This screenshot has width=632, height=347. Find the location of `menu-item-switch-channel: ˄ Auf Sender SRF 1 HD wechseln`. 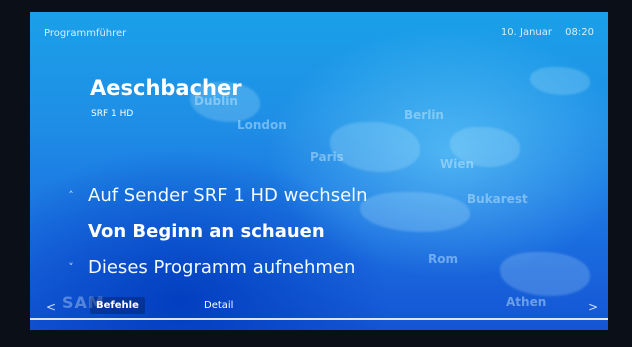

menu-item-switch-channel: ˄ Auf Sender SRF 1 HD wechseln is located at coordinates (214, 196).